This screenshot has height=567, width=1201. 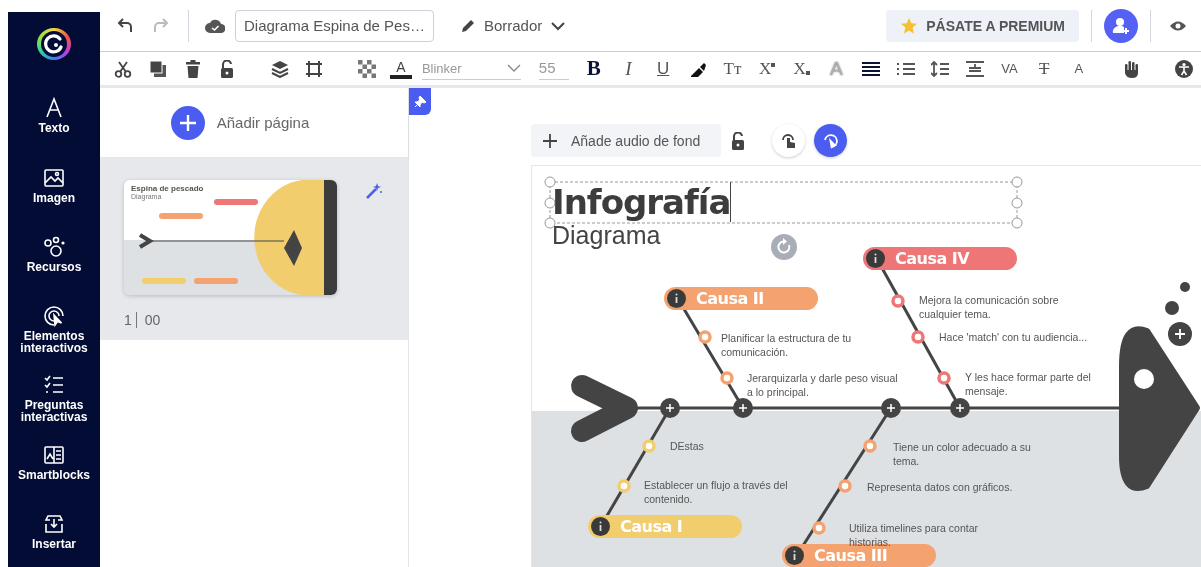 I want to click on premium-button: PÁSATE A PREMIUM, so click(x=982, y=25).